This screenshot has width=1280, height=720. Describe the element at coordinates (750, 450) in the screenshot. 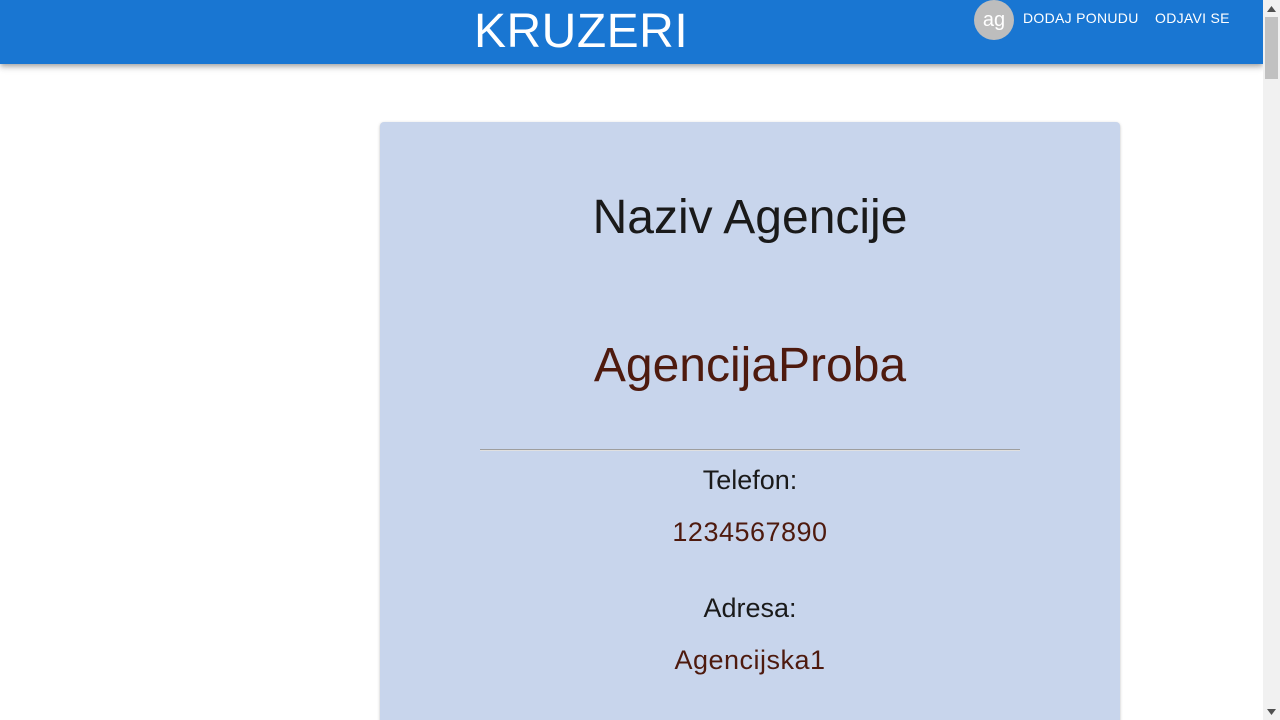

I see `divider` at that location.